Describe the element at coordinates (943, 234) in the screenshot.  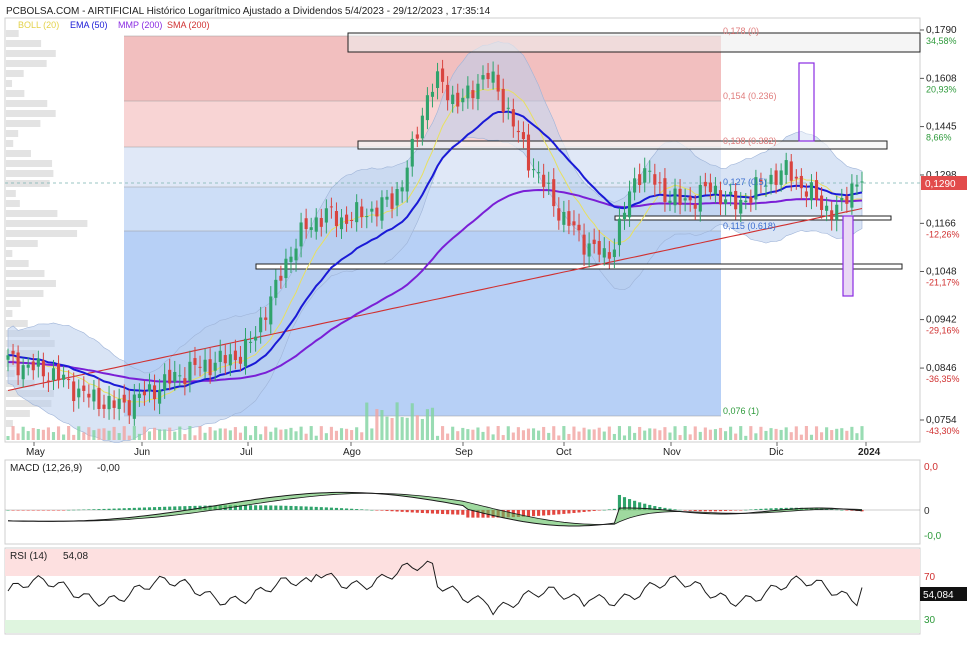
I see `price-pct-label: -12,26%` at that location.